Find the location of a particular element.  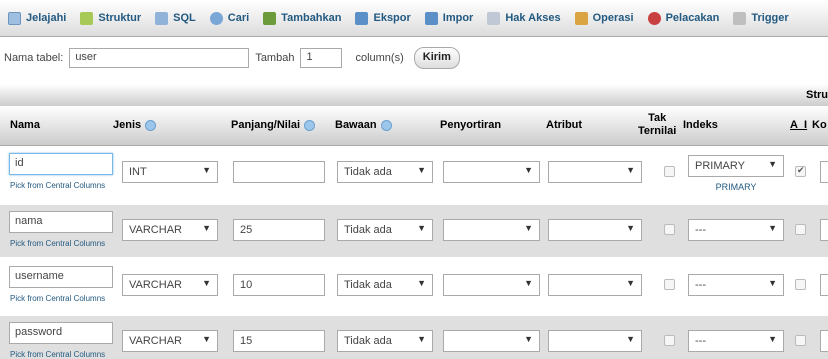

tab-sql: SQL is located at coordinates (175, 18).